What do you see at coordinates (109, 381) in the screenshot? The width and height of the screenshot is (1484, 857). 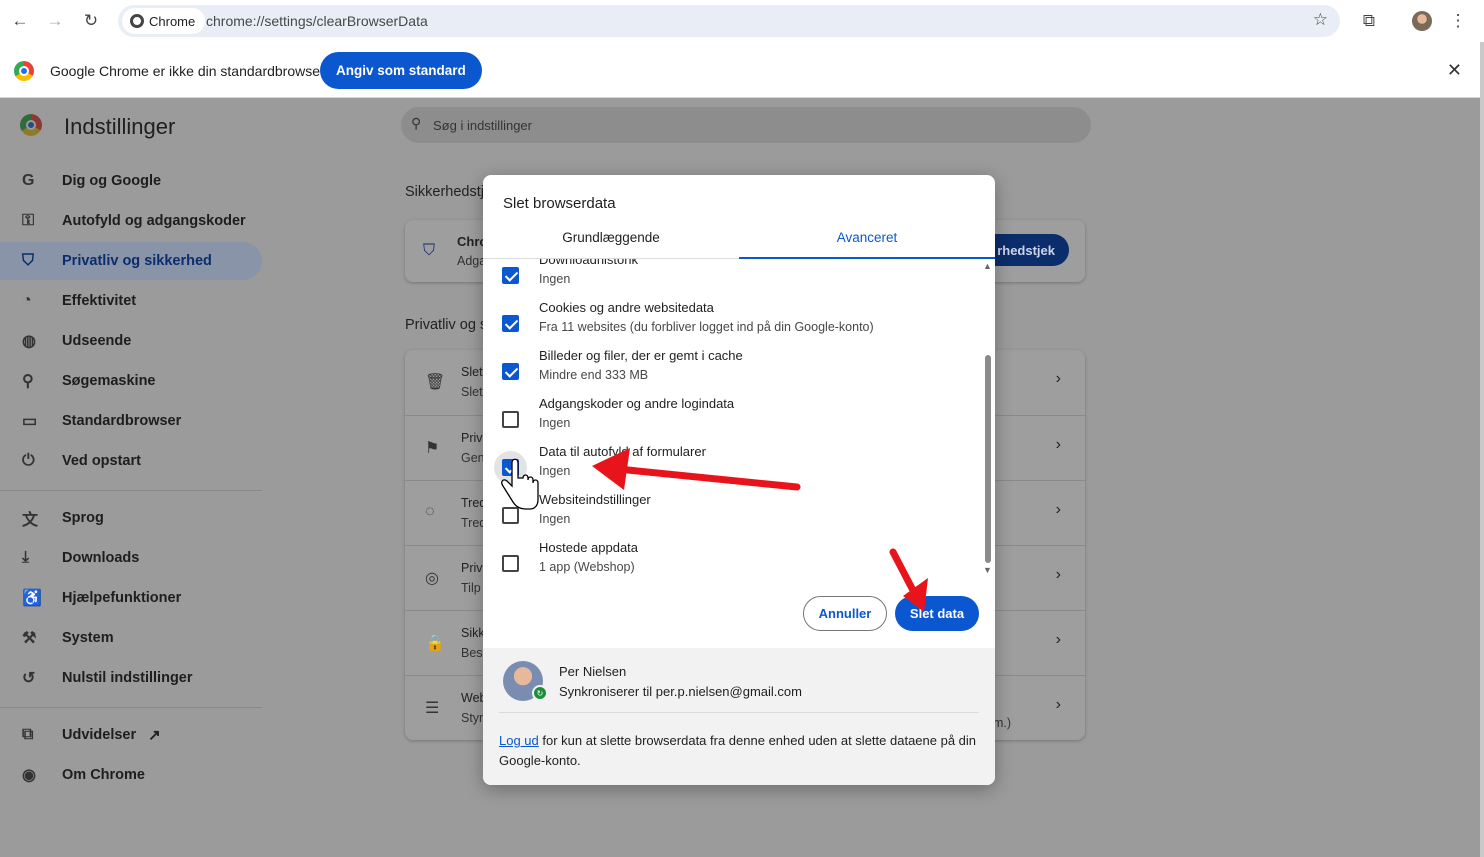 I see `sidebar-item-label: Søgemaskine` at bounding box center [109, 381].